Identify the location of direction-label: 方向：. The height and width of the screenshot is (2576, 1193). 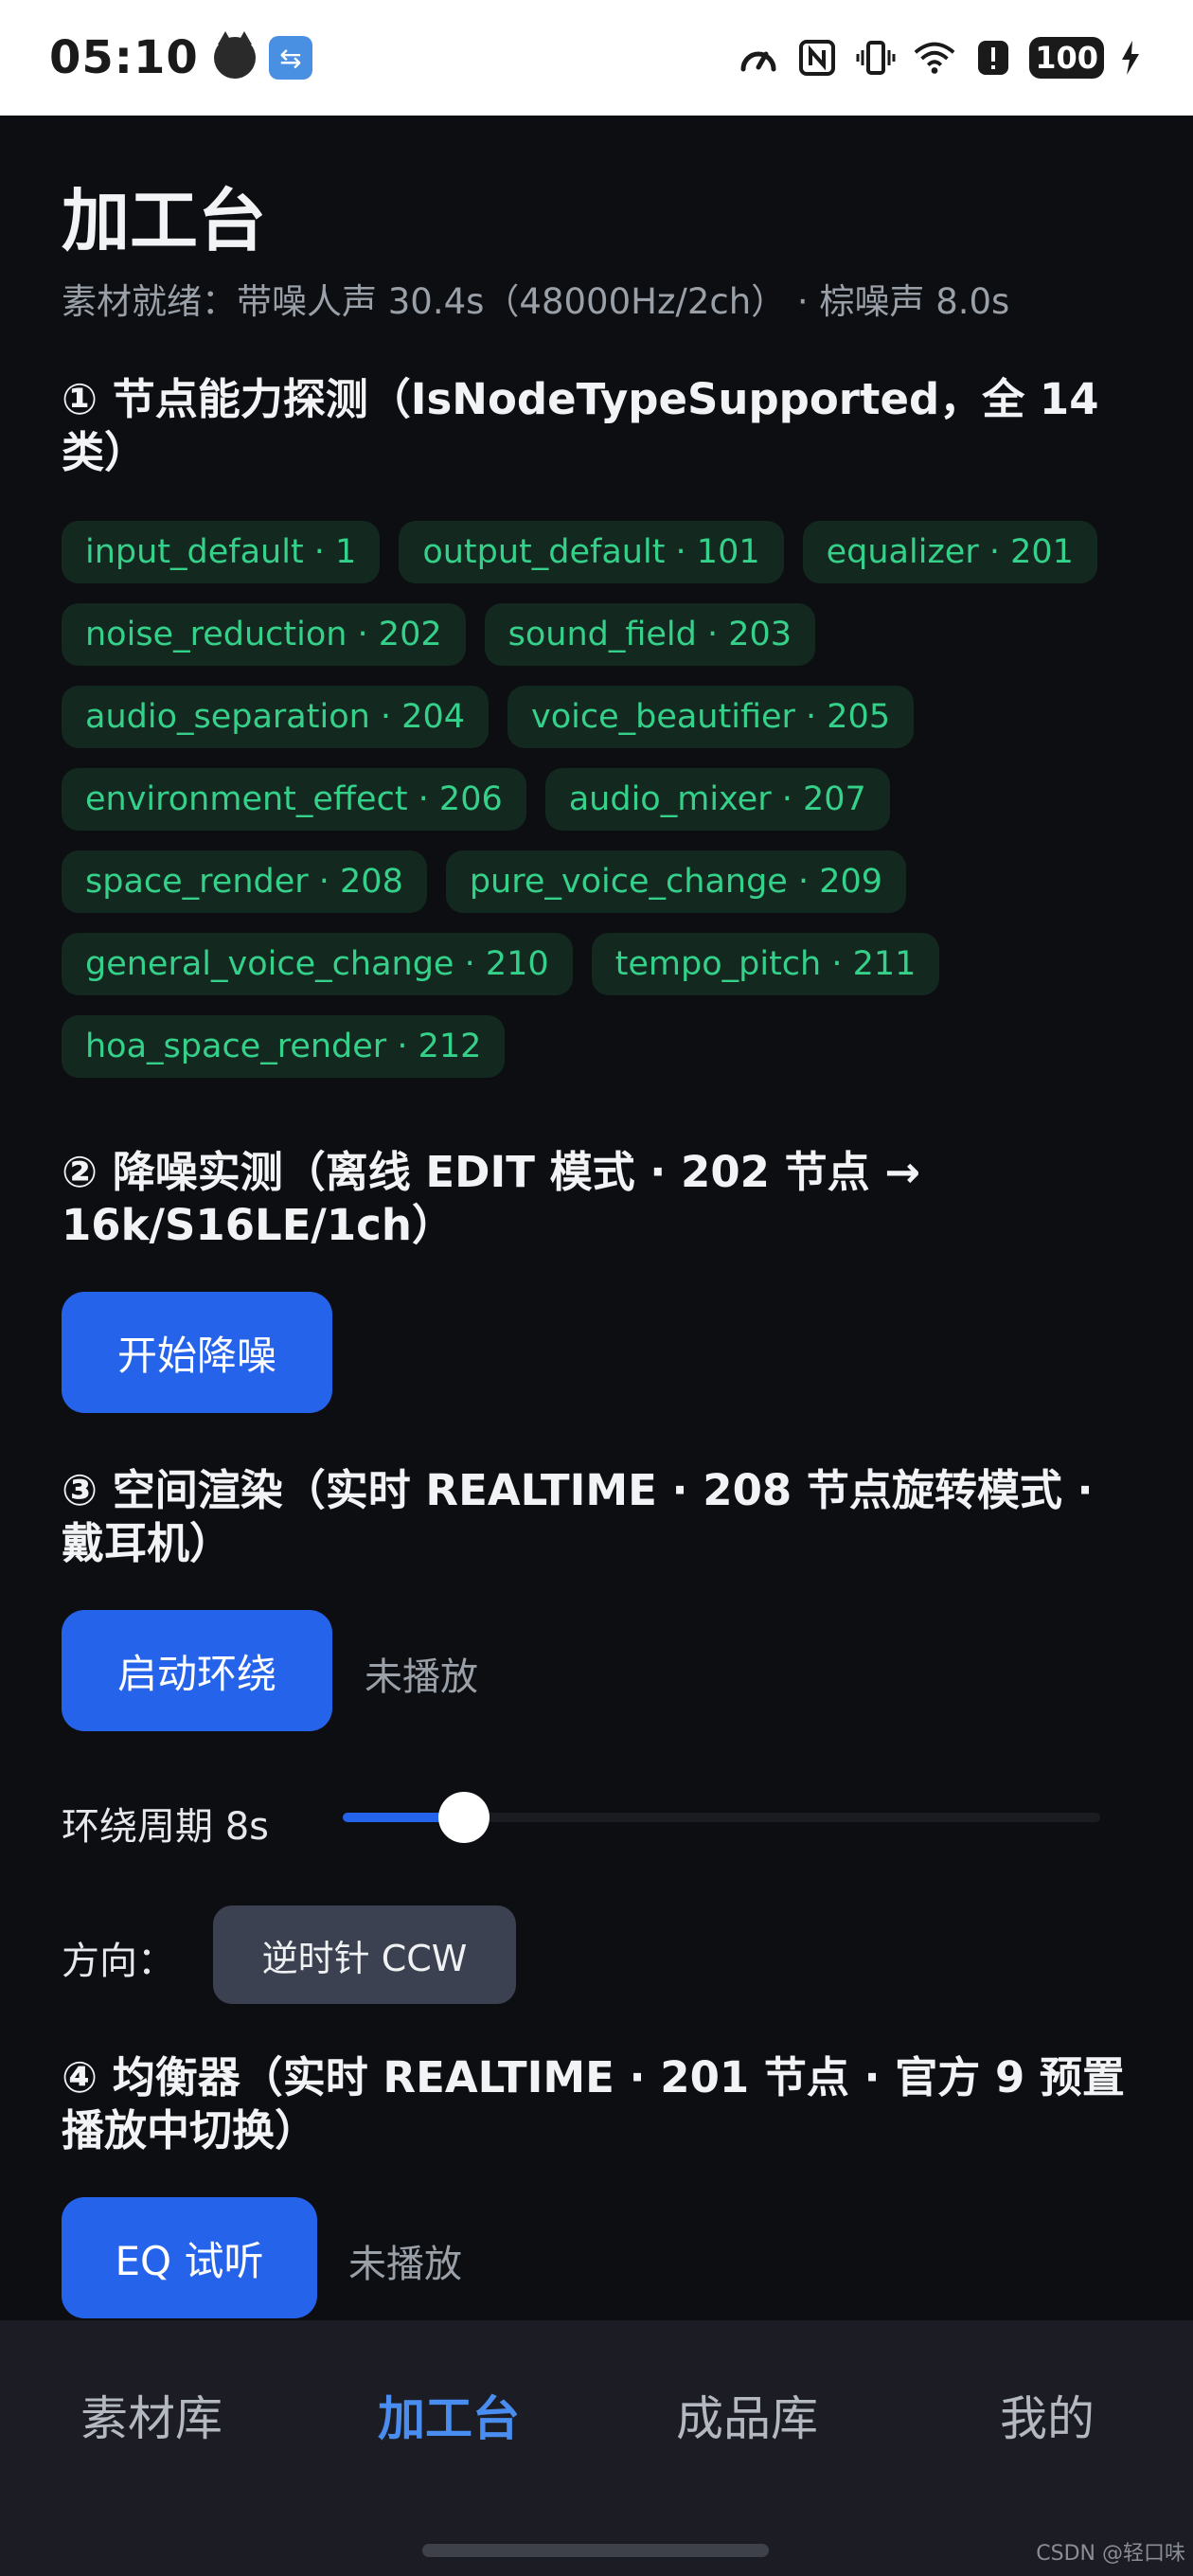
(118, 1961).